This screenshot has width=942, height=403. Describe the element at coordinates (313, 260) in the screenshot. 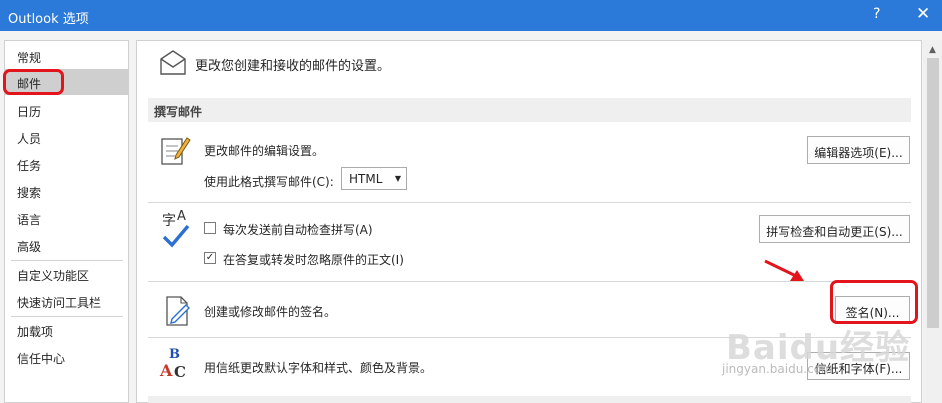

I see `ignore-original-label: 在答复或转发时忽略原件的正文(I)` at that location.